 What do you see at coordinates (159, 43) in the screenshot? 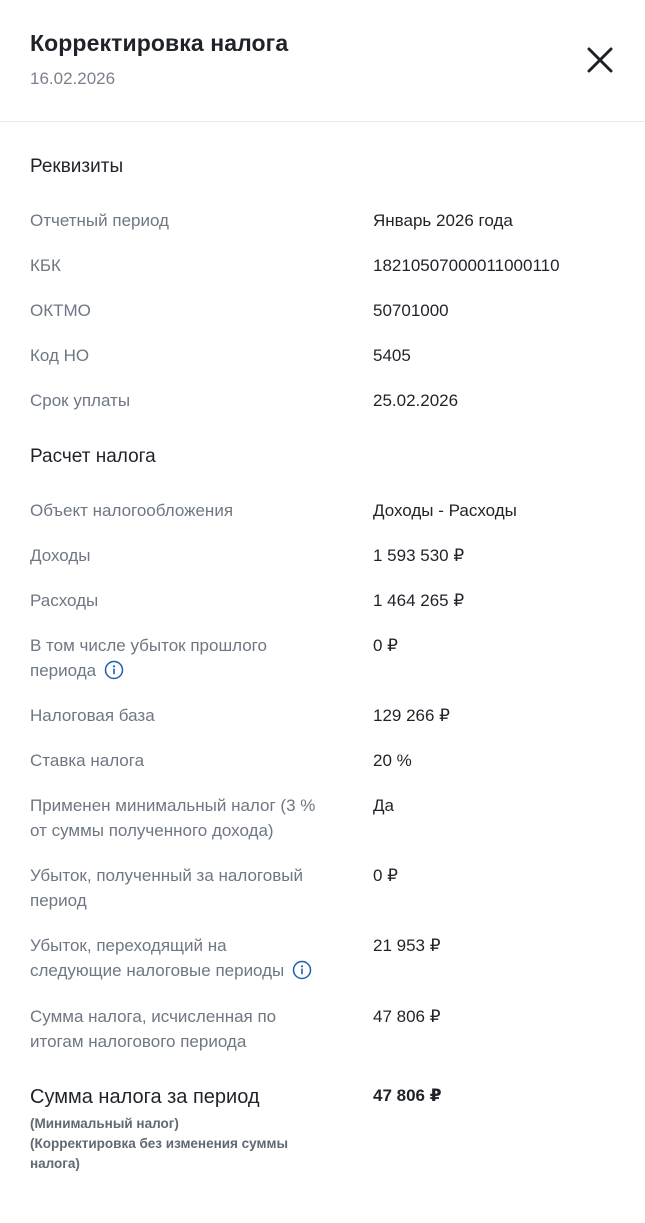
I see `modal-title: Корректировка налога` at bounding box center [159, 43].